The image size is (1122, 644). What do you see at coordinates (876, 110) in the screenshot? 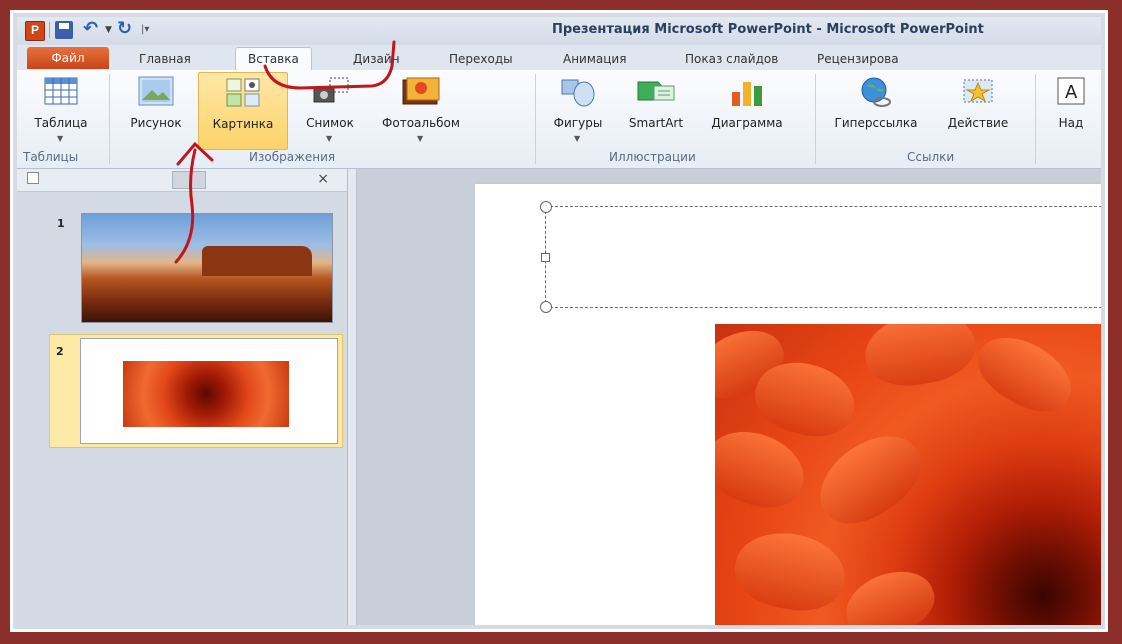
I see `hyperlink-button: Гиперссылка` at bounding box center [876, 110].